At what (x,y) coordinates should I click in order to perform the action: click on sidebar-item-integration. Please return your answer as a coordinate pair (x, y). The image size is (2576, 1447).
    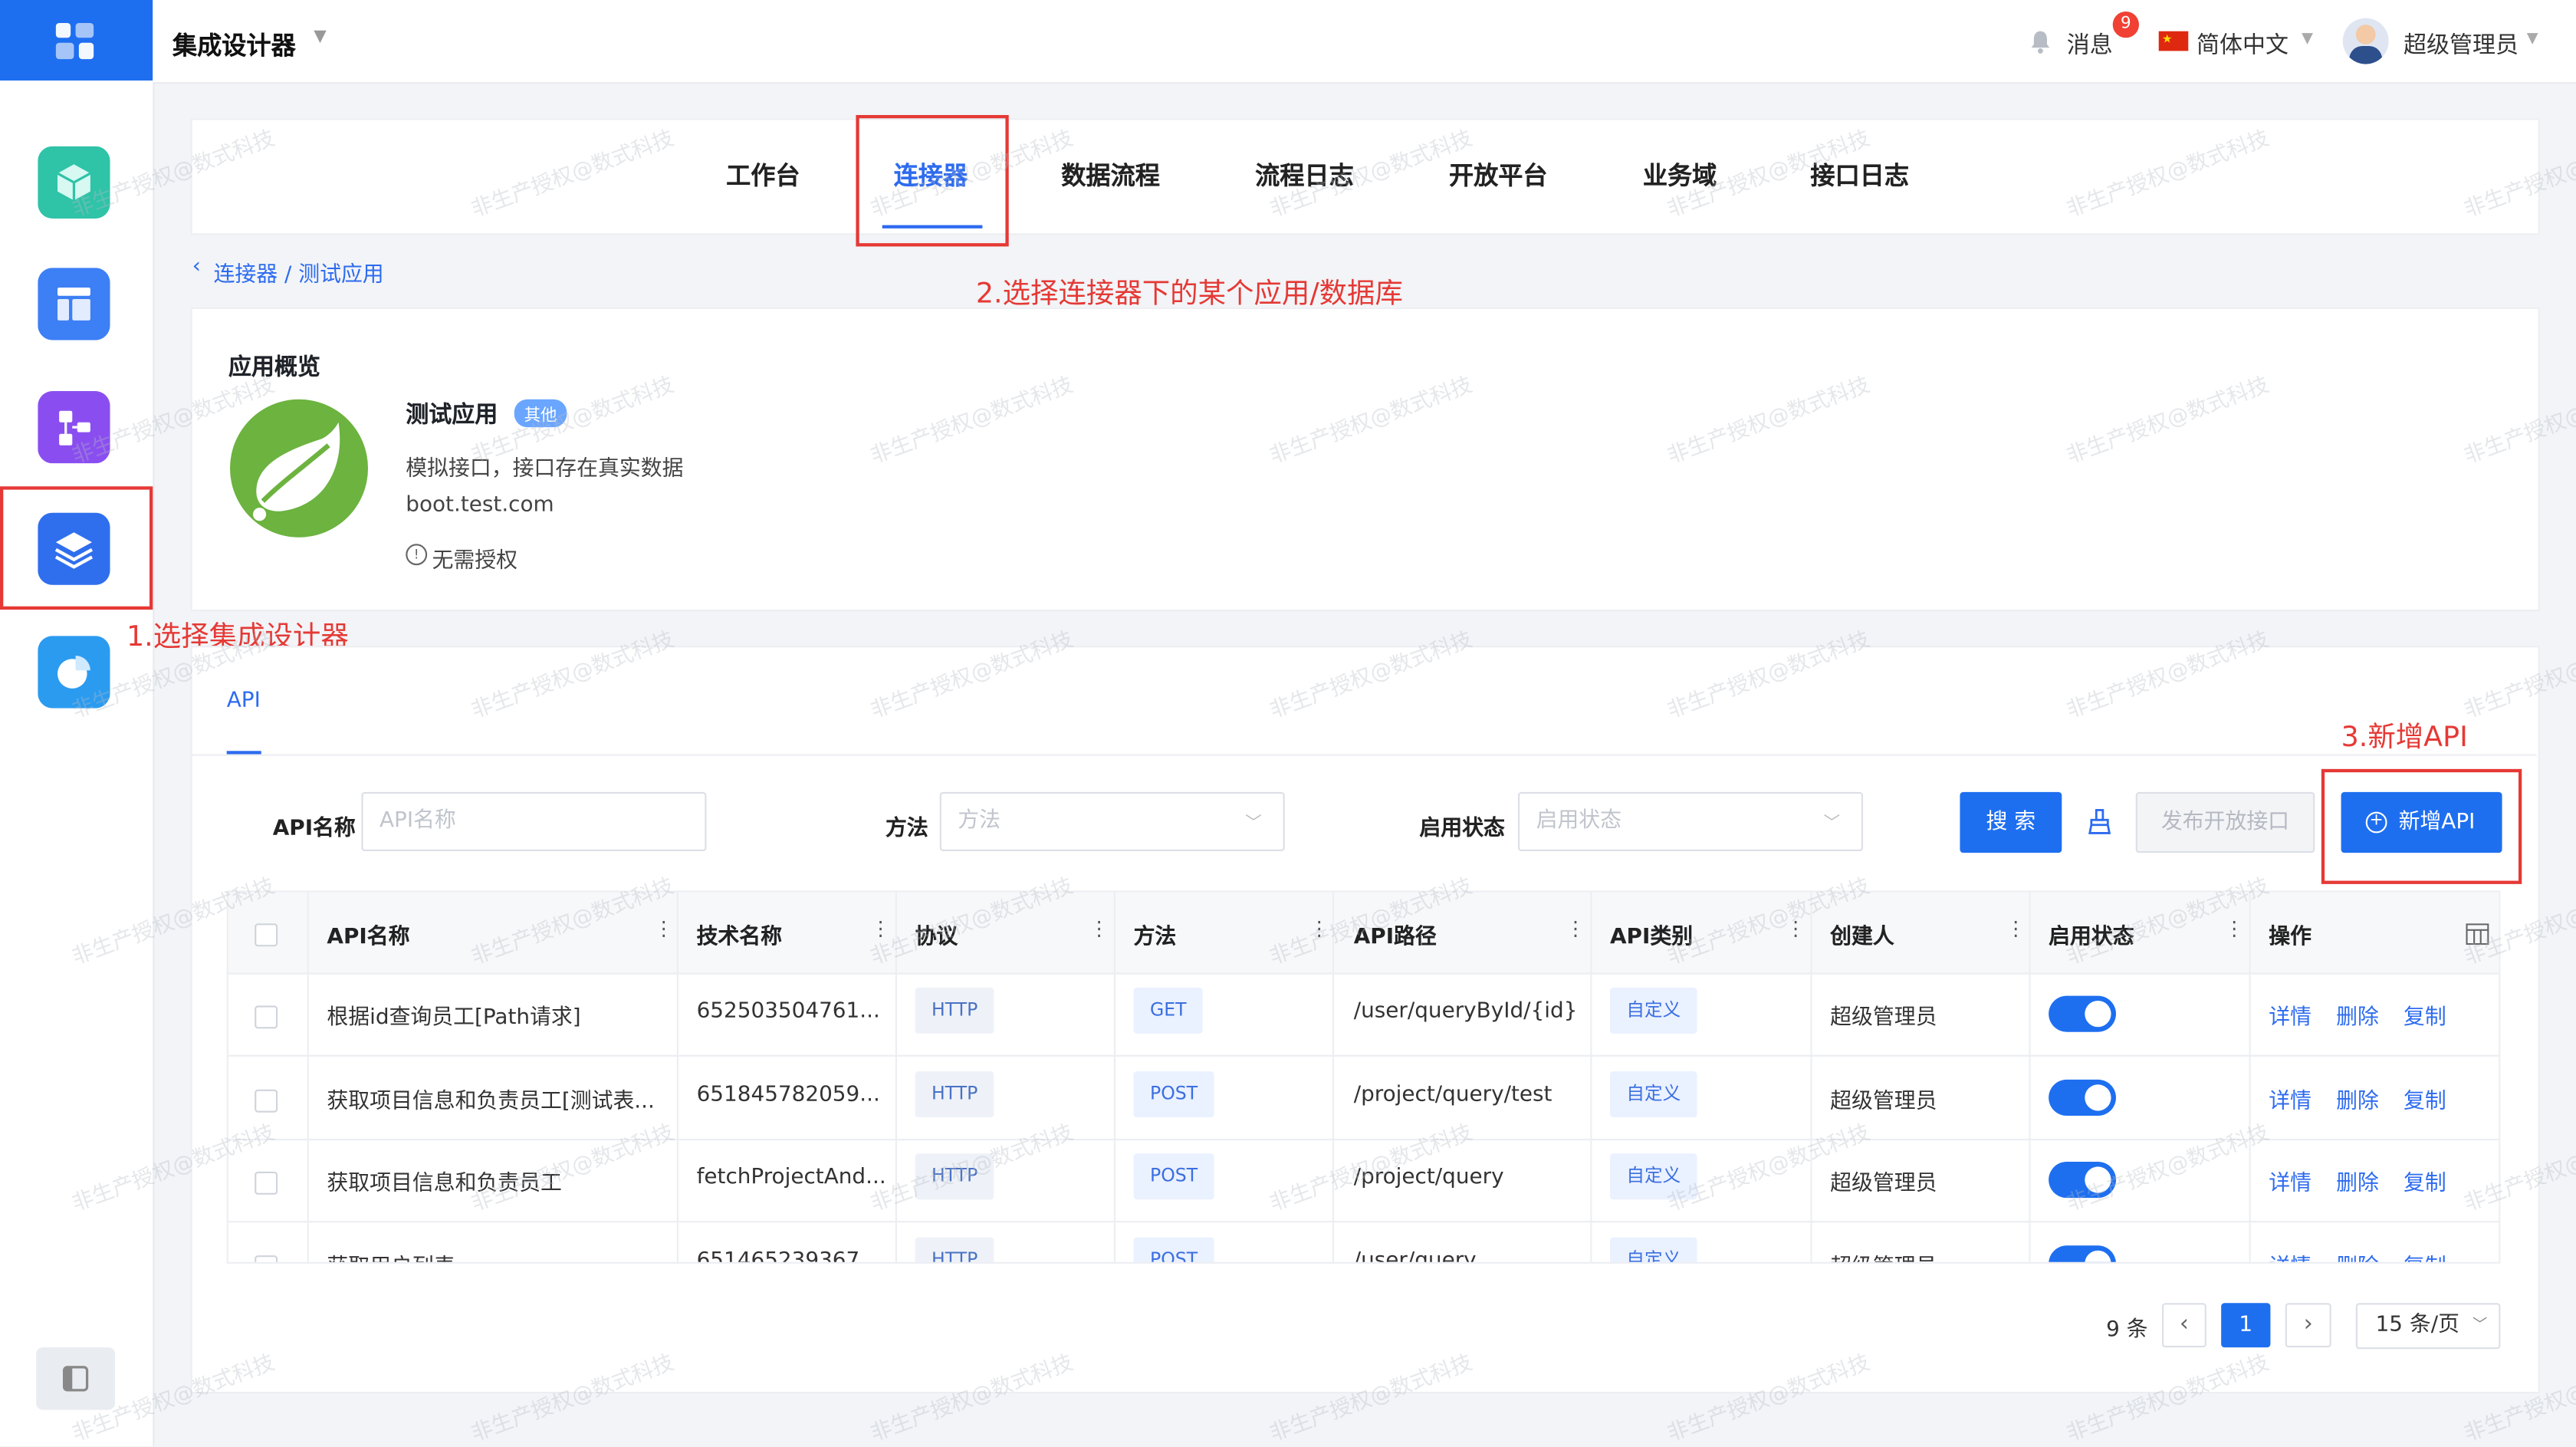
    Looking at the image, I should click on (74, 548).